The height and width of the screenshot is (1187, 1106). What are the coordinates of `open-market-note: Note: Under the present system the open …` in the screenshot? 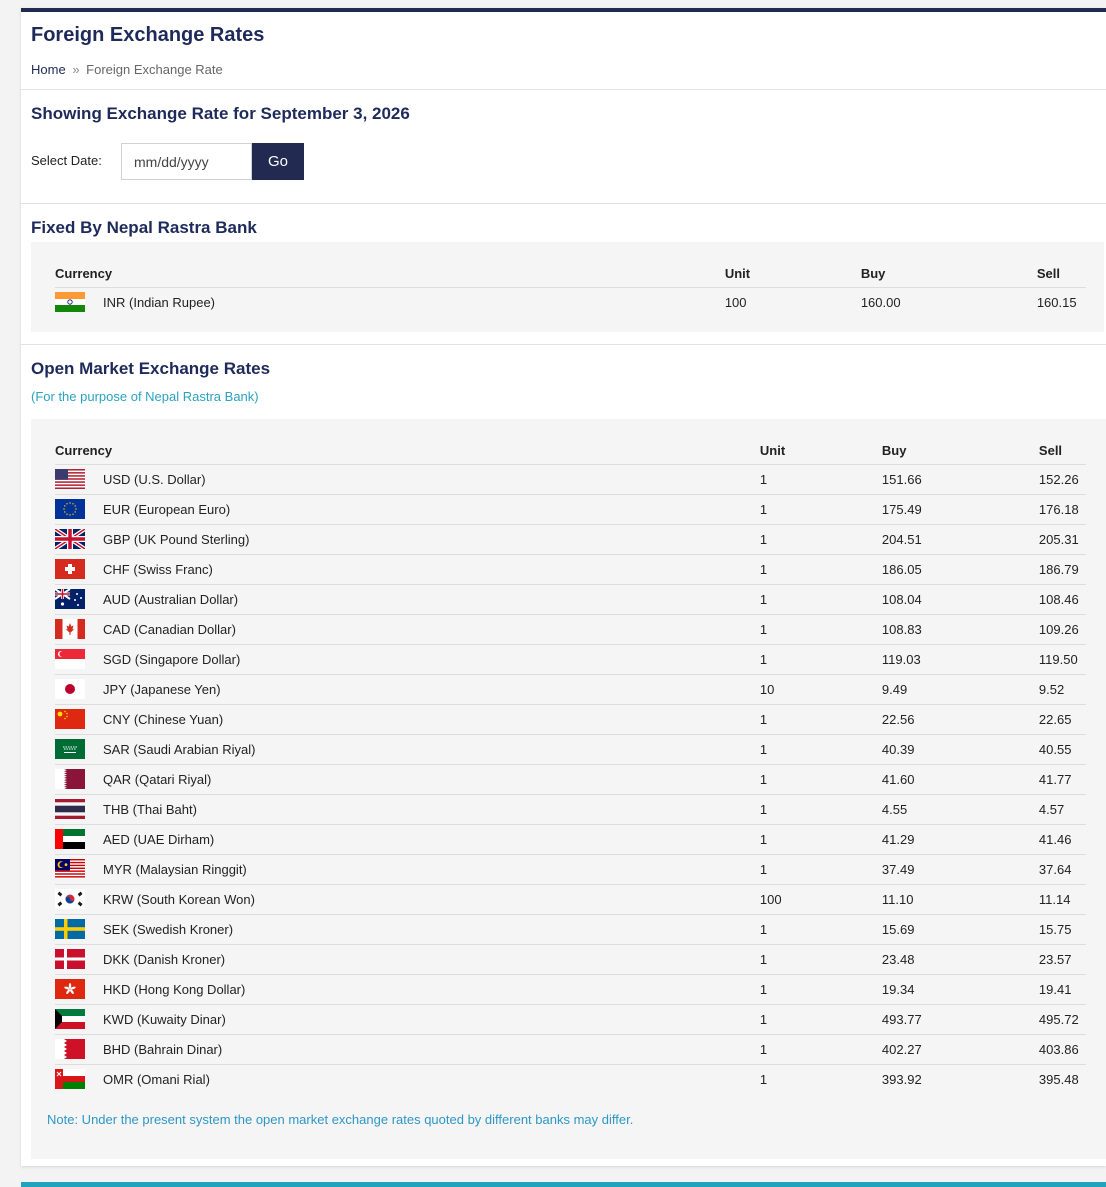 It's located at (340, 1119).